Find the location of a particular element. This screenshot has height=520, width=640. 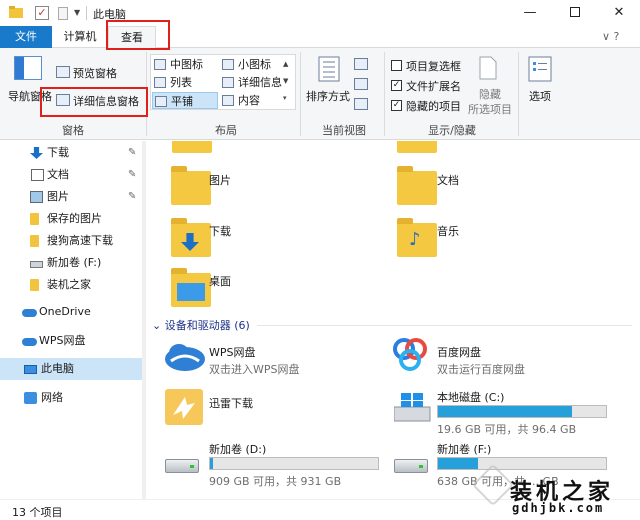

sidebar-item-downloads: 下载 ✎ is located at coordinates (73, 153).